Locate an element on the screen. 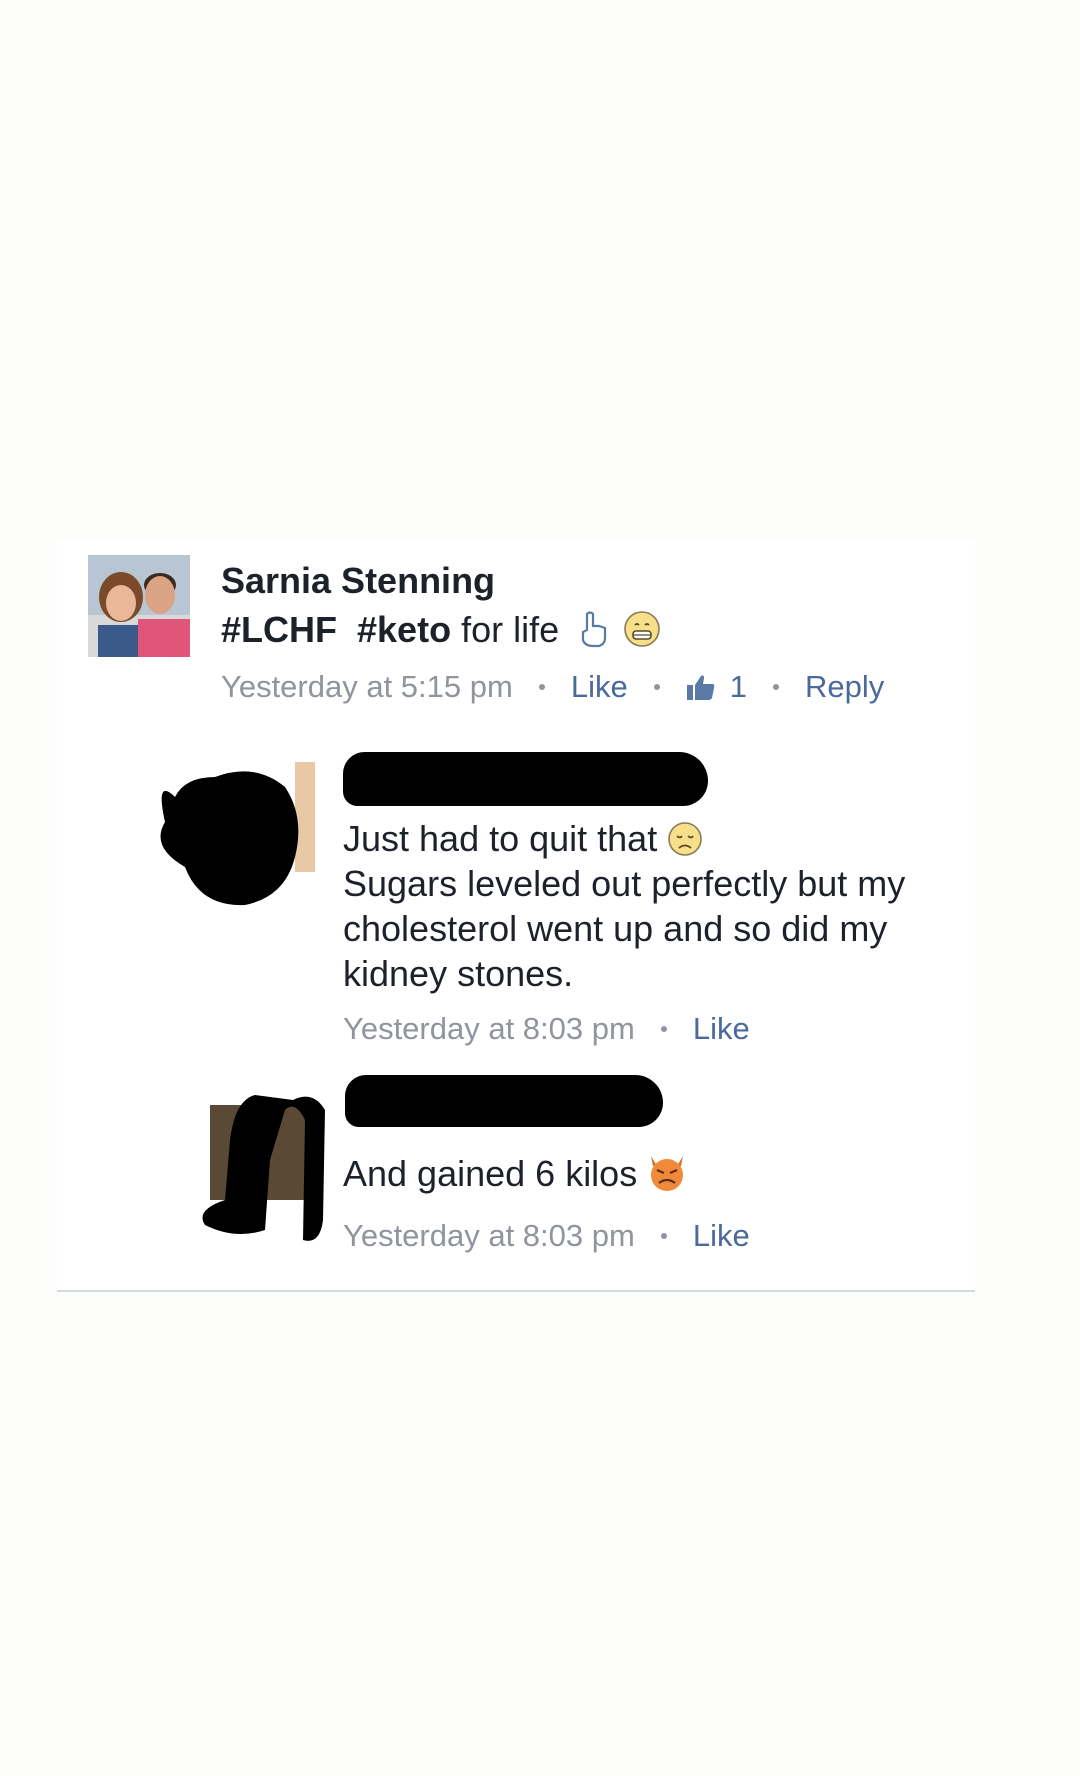 The image size is (1080, 1776). post-text-tail: for life is located at coordinates (510, 629).